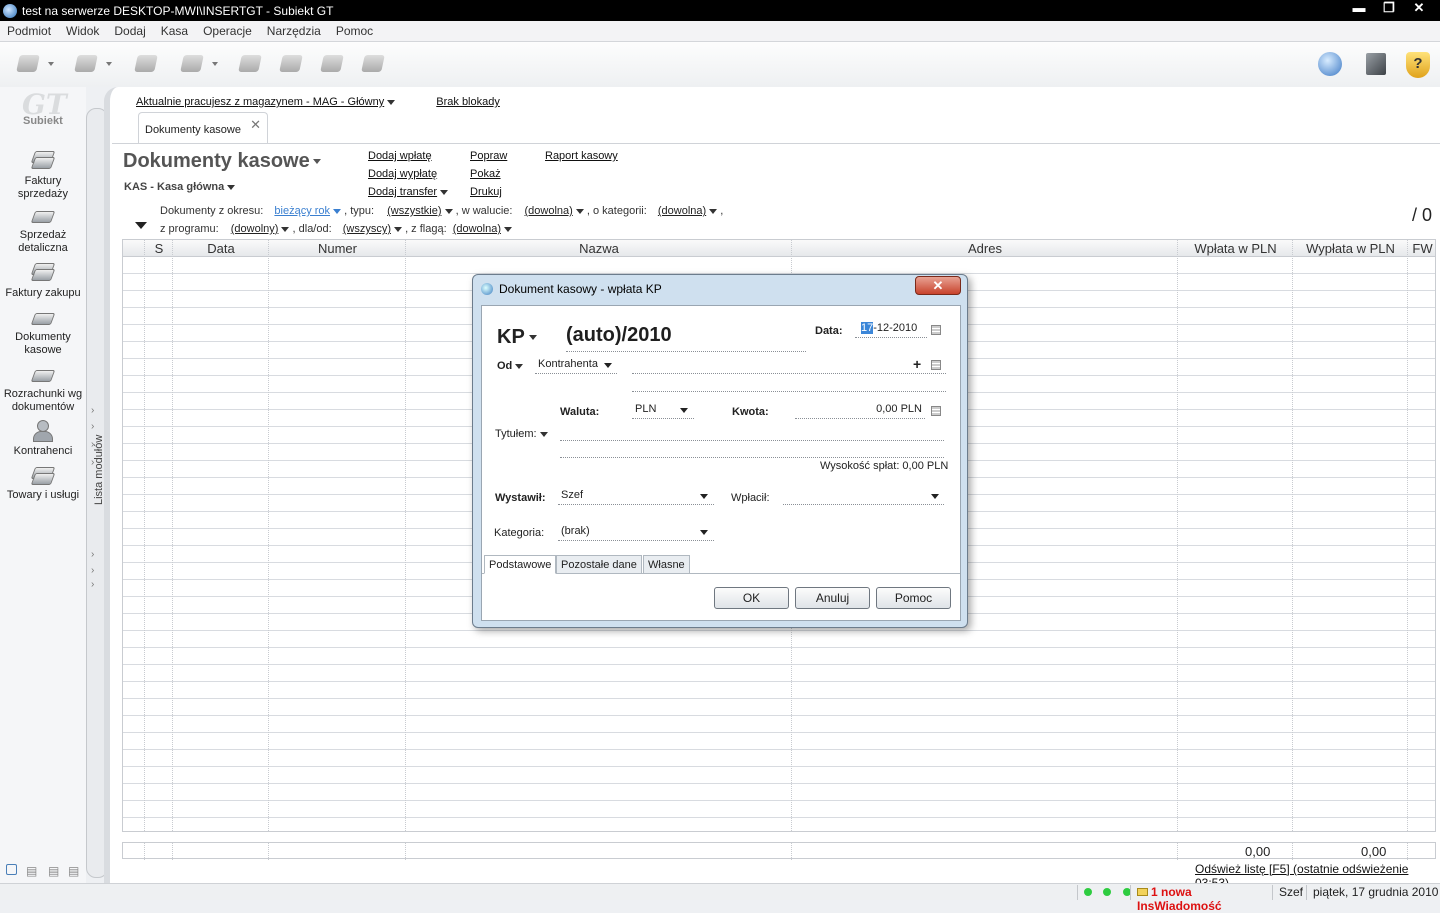 This screenshot has width=1440, height=913. Describe the element at coordinates (686, 338) in the screenshot. I see `document-number-field: (auto)/2010` at that location.